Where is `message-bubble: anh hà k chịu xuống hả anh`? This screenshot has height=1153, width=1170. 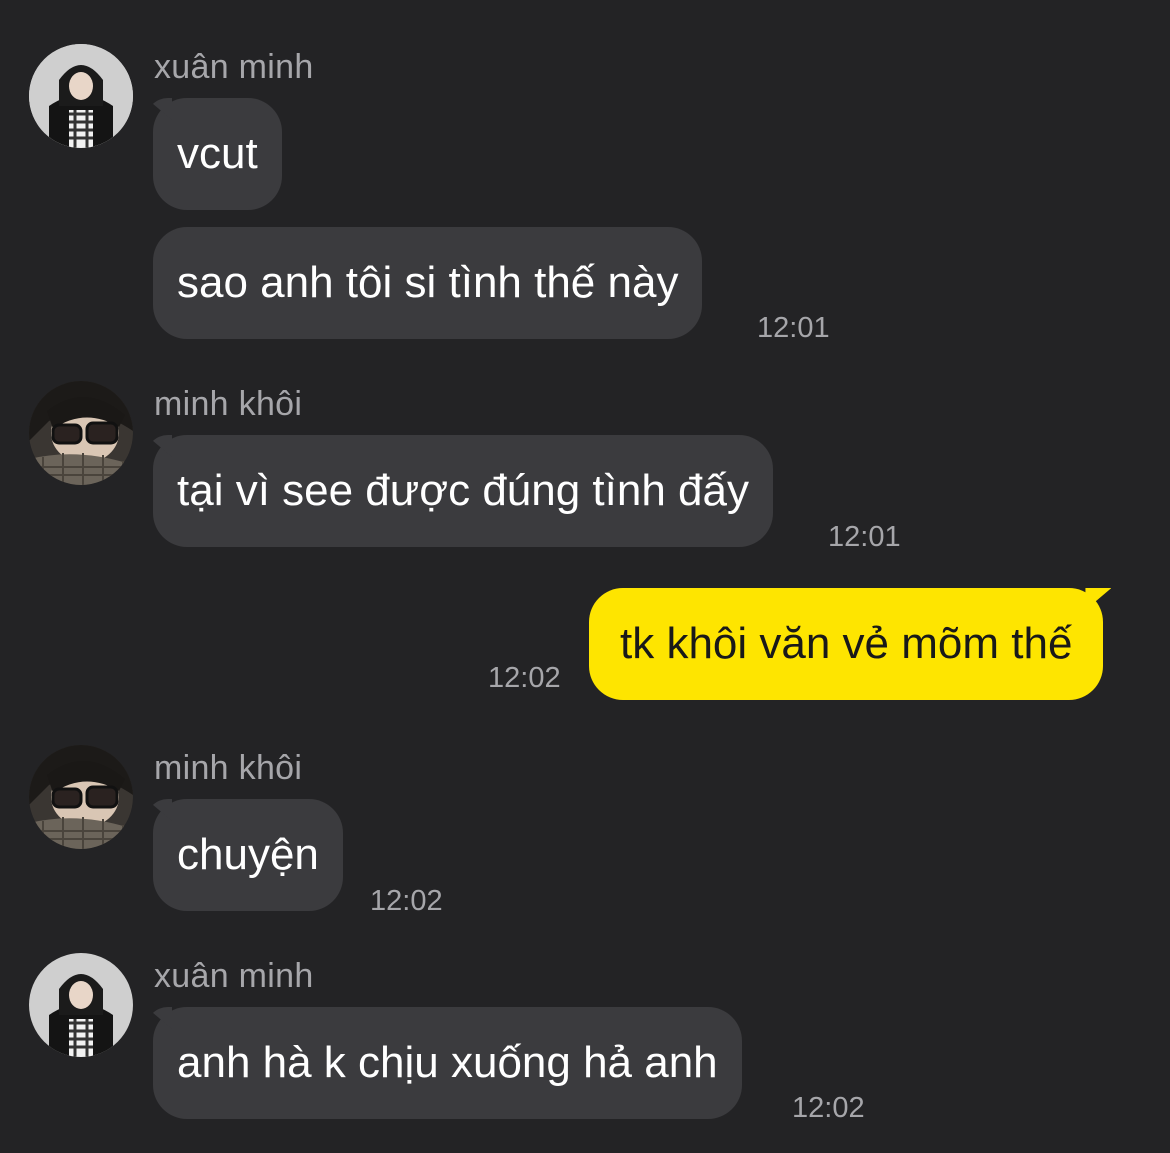 message-bubble: anh hà k chịu xuống hả anh is located at coordinates (447, 1063).